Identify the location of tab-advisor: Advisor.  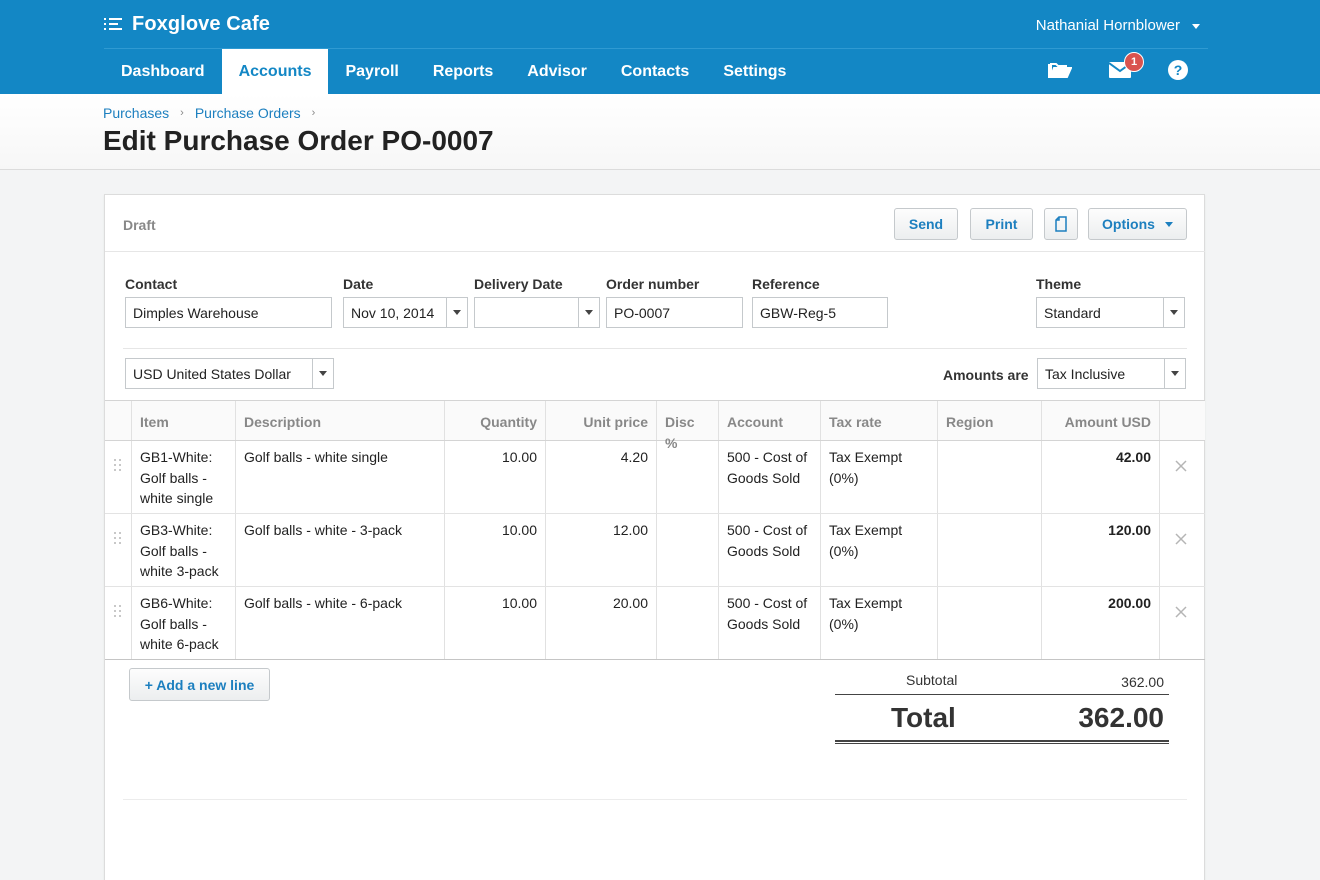
(557, 71).